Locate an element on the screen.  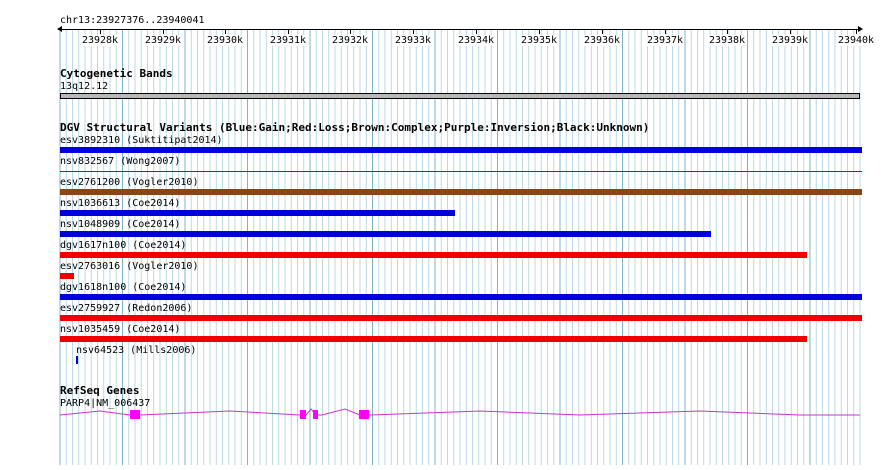
dgv-variant-label: esv2759927 (Redon2006) is located at coordinates (126, 308).